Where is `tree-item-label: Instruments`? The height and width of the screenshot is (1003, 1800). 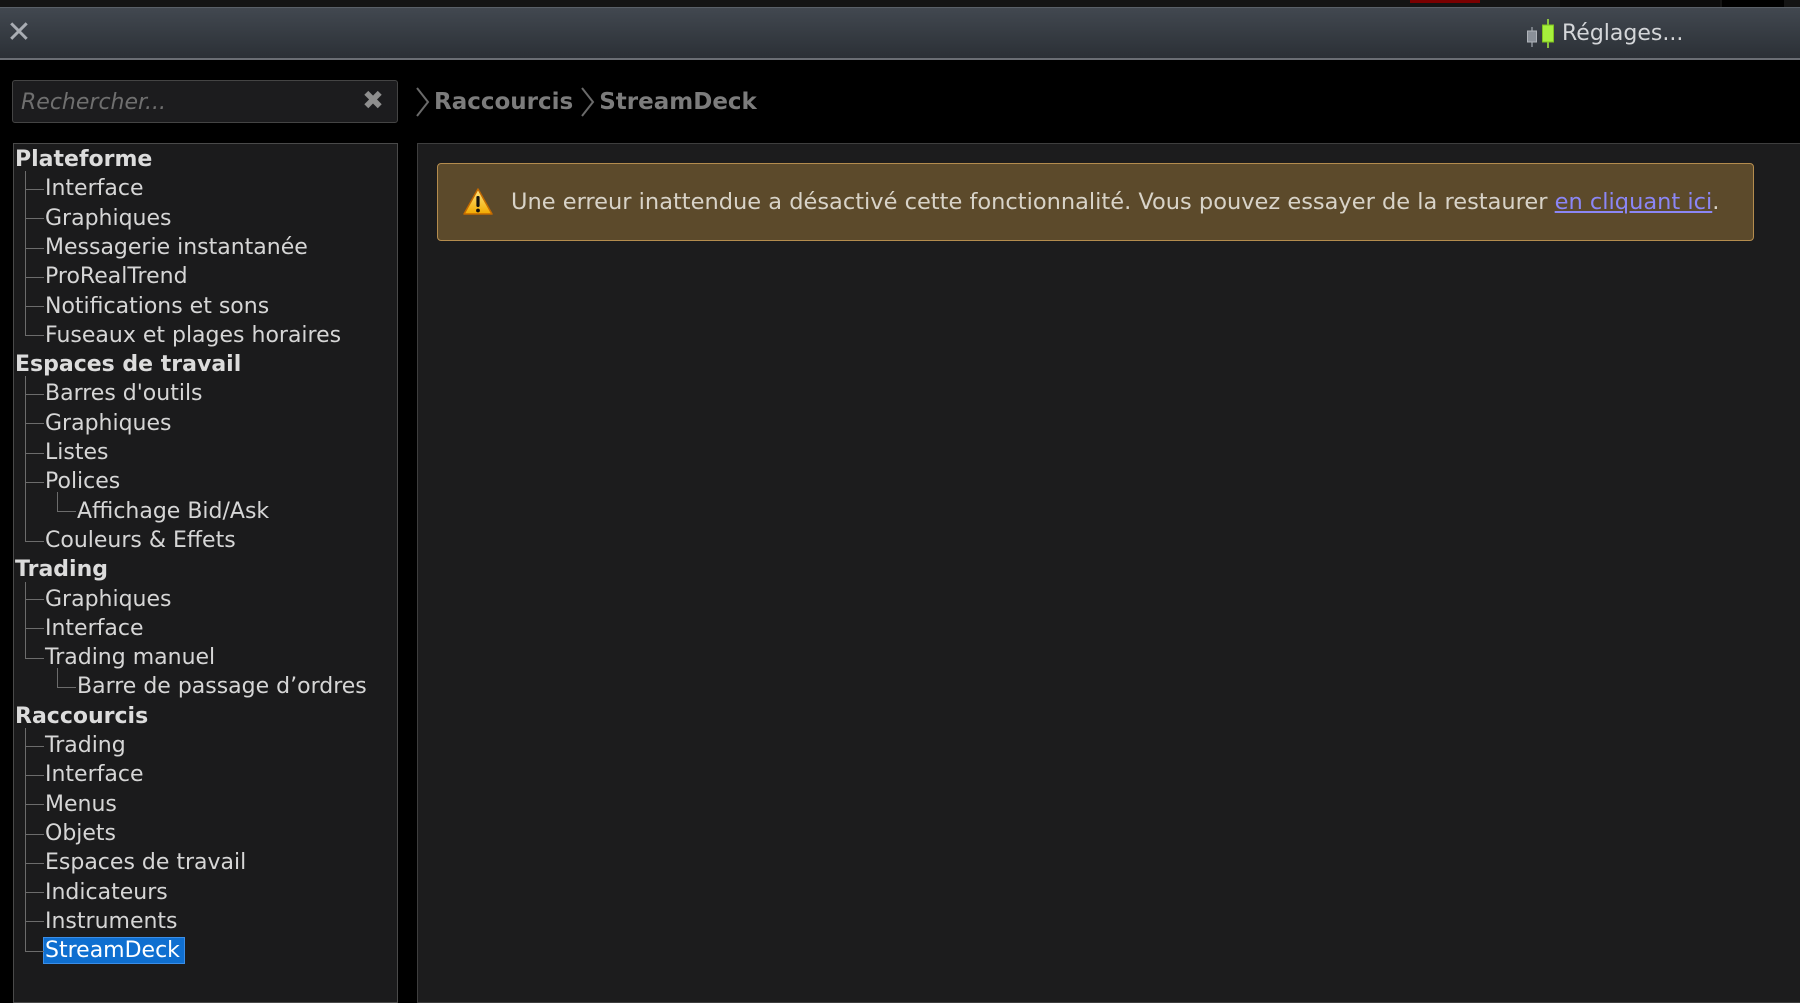
tree-item-label: Instruments is located at coordinates (111, 921).